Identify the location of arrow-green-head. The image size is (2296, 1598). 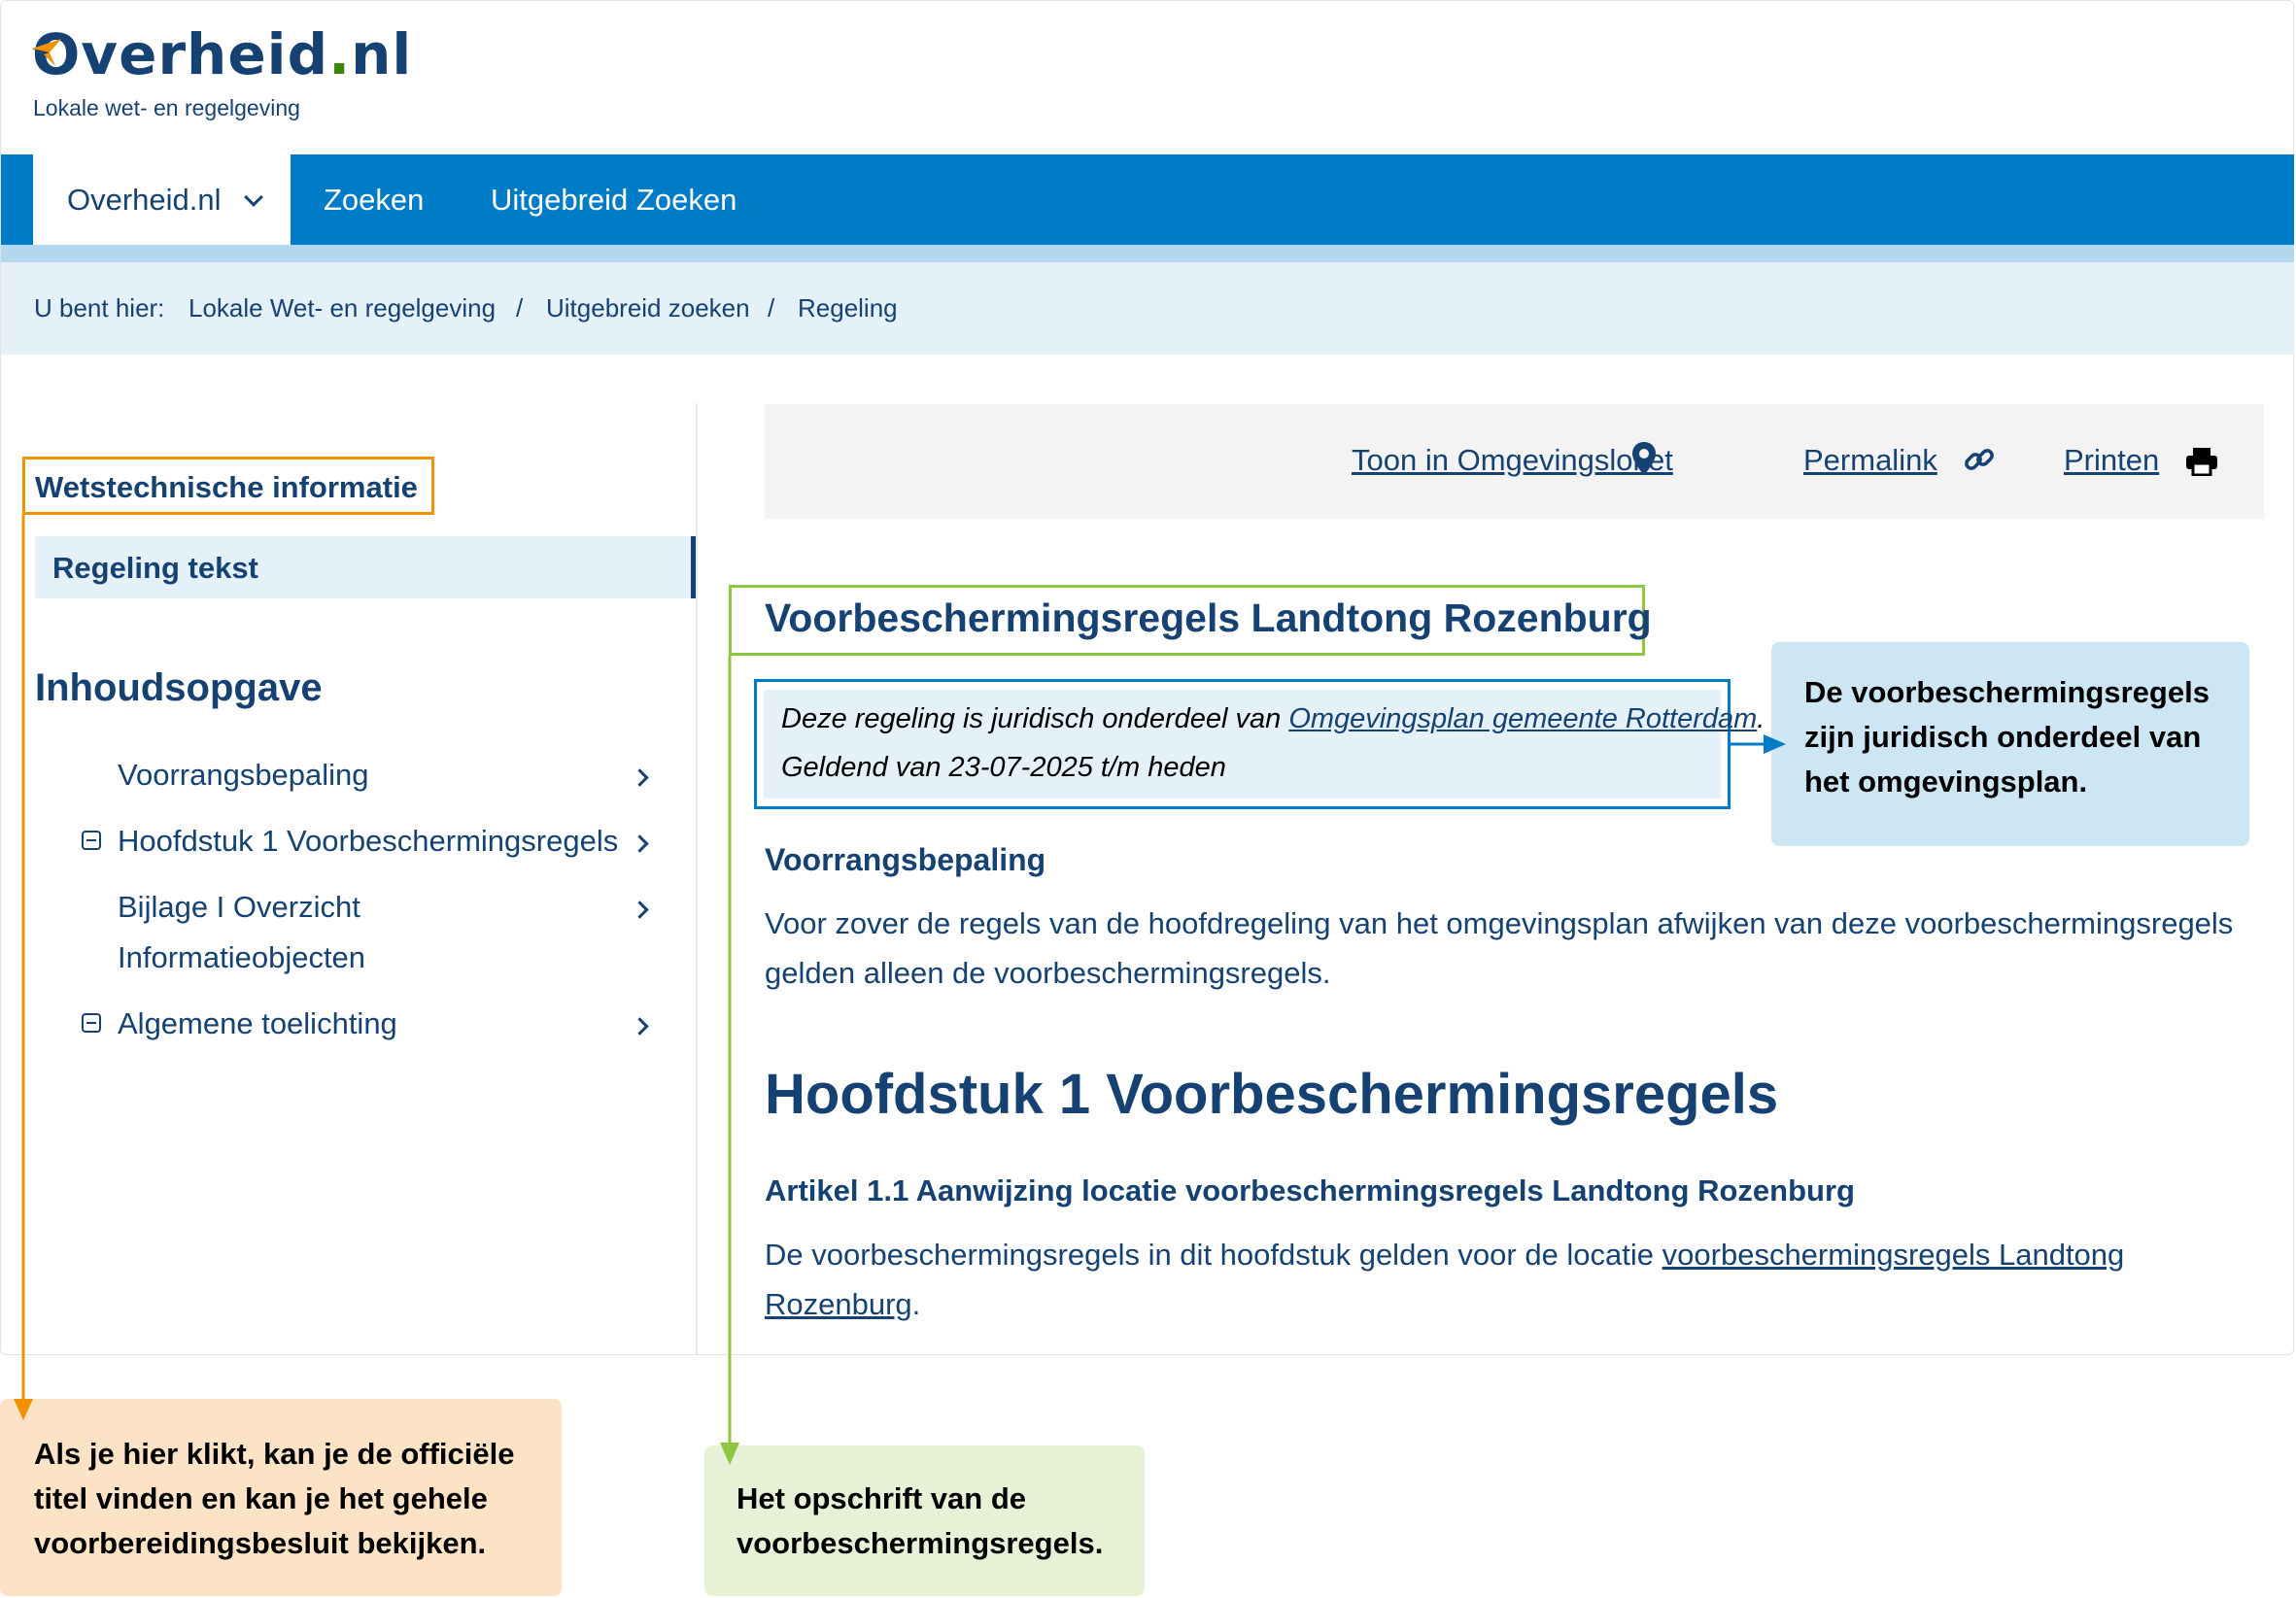
(729, 1454).